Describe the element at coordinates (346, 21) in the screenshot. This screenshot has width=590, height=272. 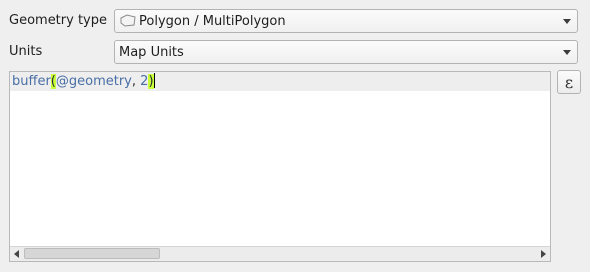
I see `geometry-type-combobox: Polygon / MultiPolygon` at that location.